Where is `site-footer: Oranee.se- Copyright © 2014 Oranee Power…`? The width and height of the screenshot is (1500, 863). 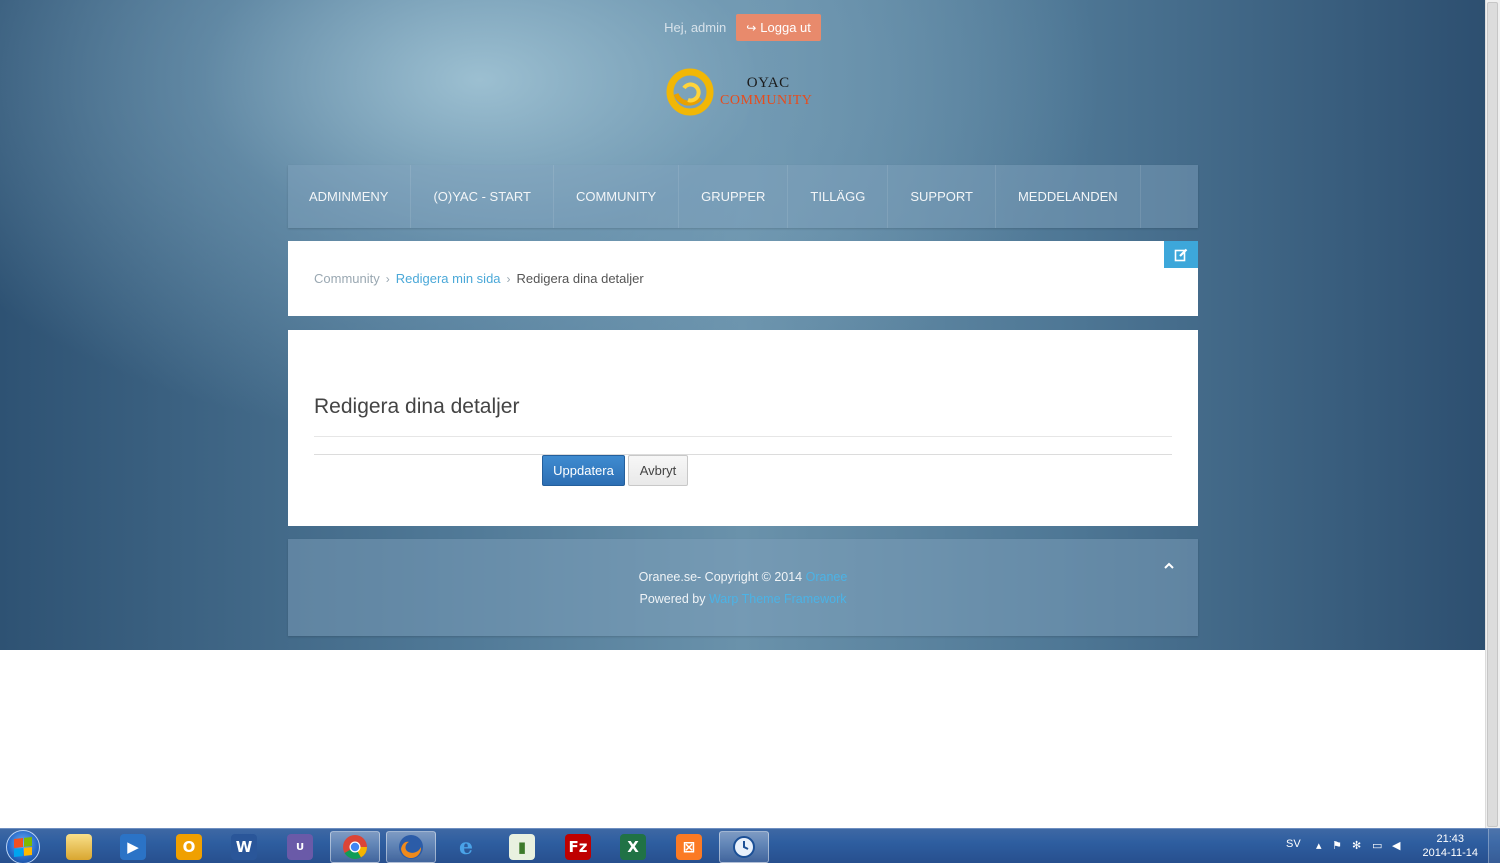 site-footer: Oranee.se- Copyright © 2014 Oranee Power… is located at coordinates (743, 587).